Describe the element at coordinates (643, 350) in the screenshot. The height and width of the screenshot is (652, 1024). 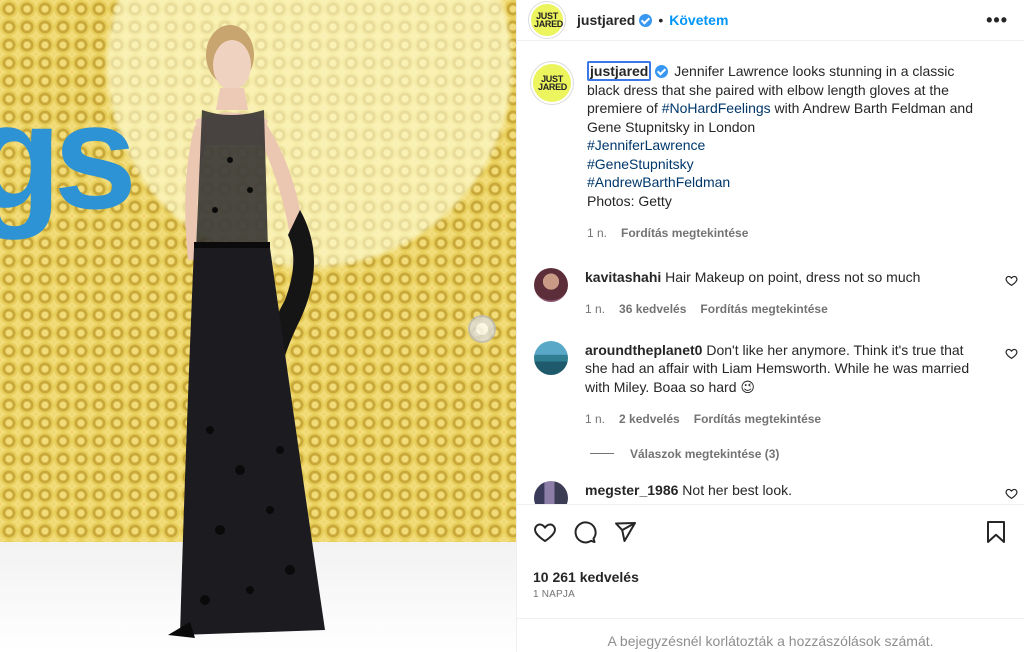
I see `comment-username: aroundtheplanet0` at that location.